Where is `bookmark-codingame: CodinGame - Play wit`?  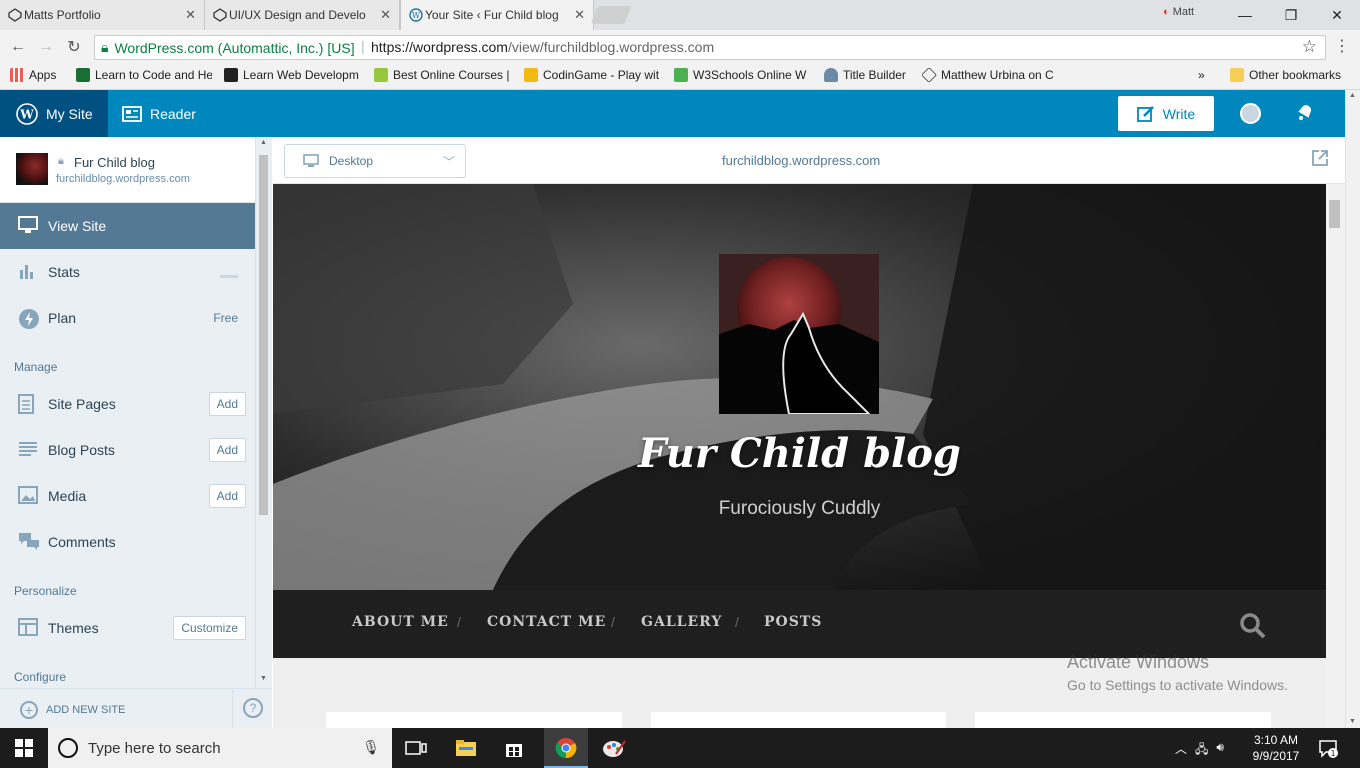 bookmark-codingame: CodinGame - Play wit is located at coordinates (592, 75).